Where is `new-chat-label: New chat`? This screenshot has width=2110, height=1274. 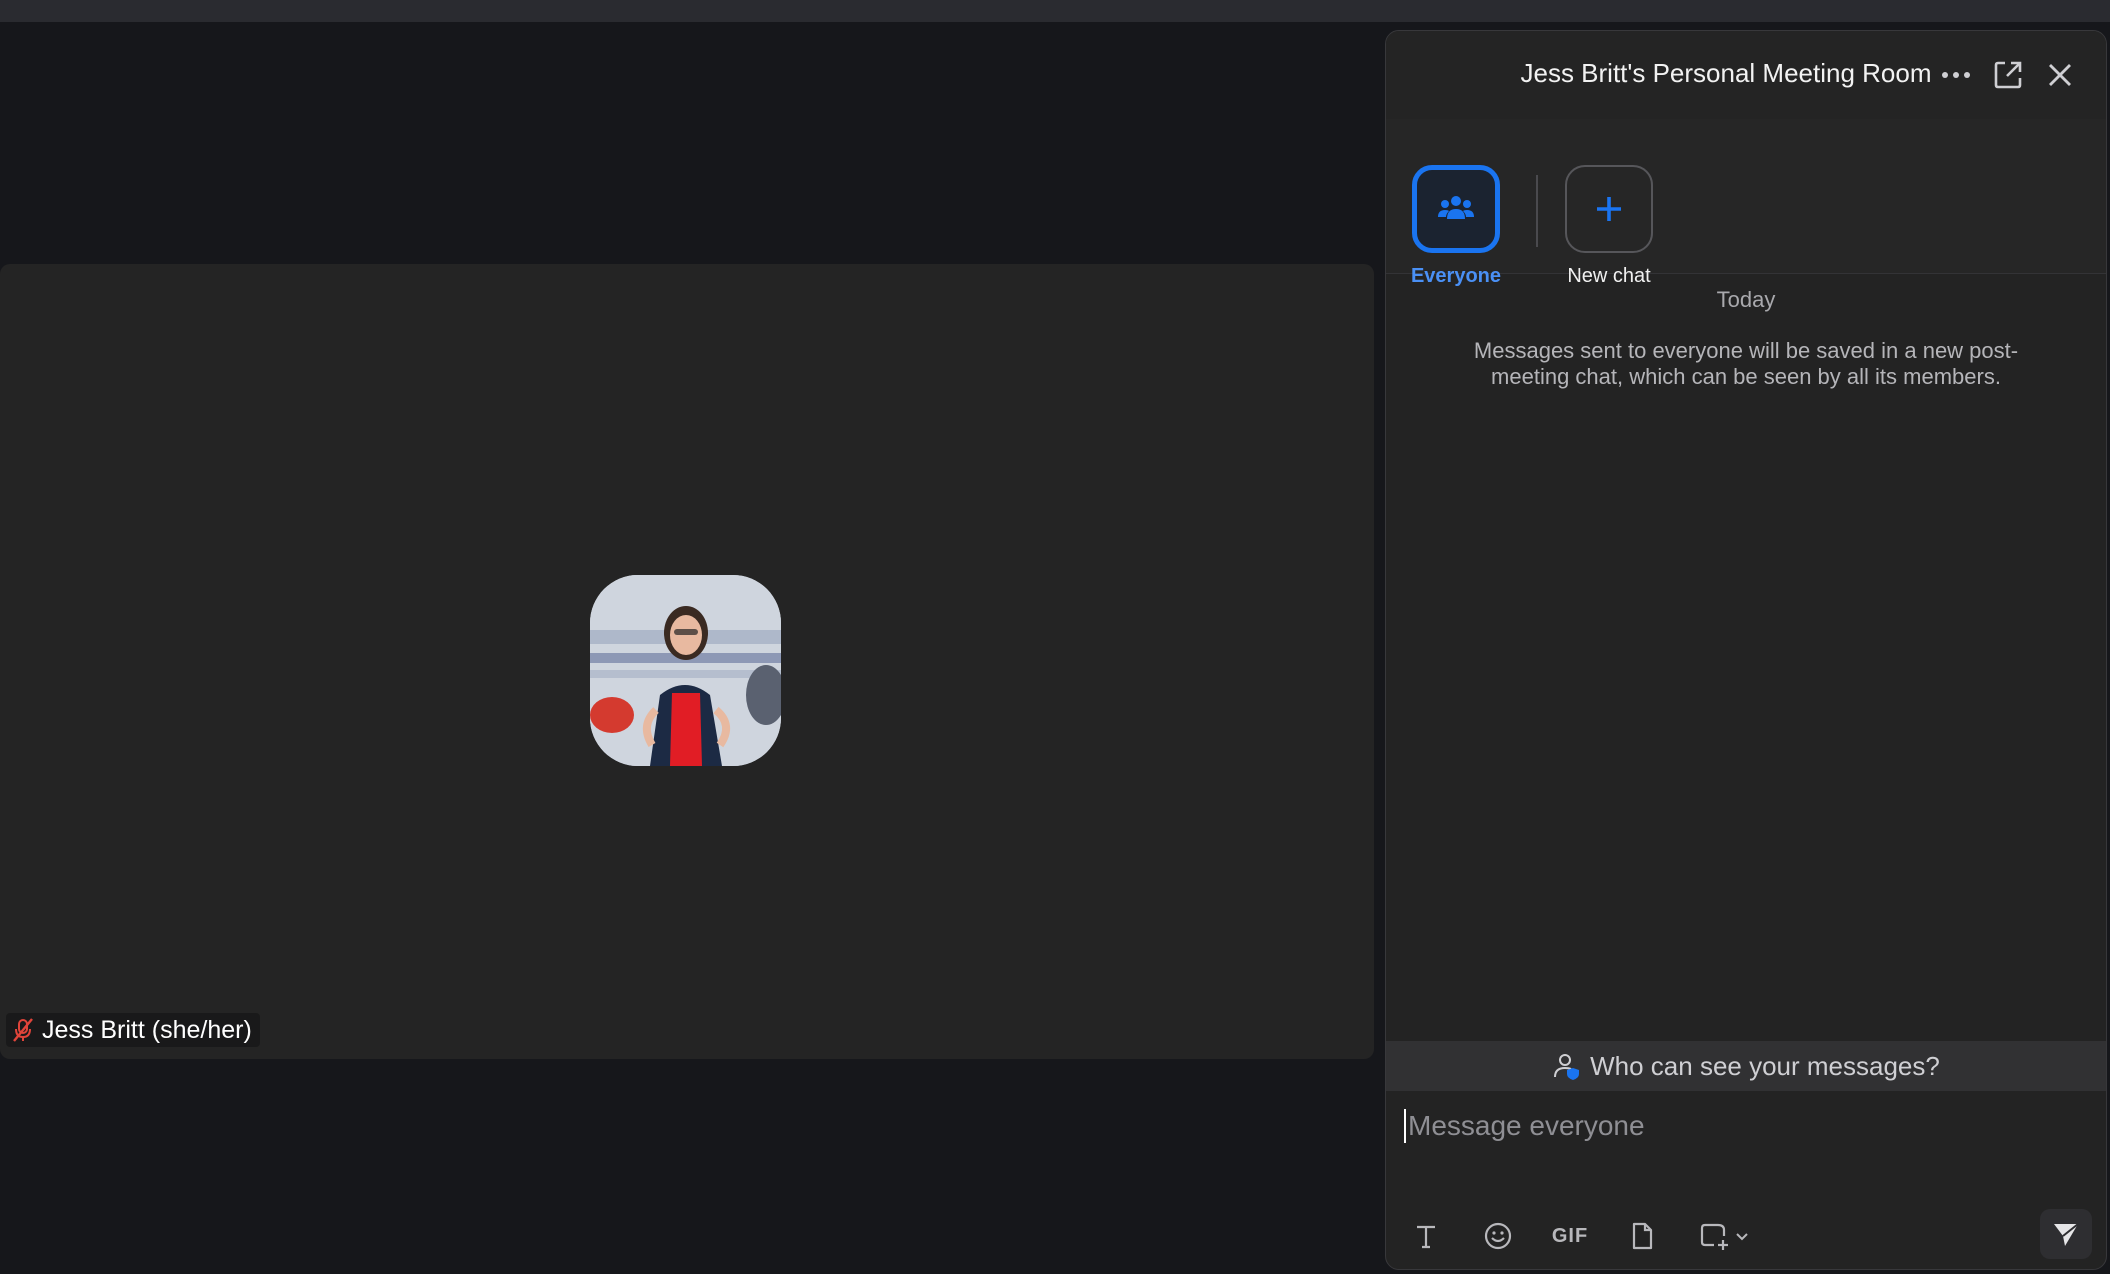
new-chat-label: New chat is located at coordinates (1609, 276).